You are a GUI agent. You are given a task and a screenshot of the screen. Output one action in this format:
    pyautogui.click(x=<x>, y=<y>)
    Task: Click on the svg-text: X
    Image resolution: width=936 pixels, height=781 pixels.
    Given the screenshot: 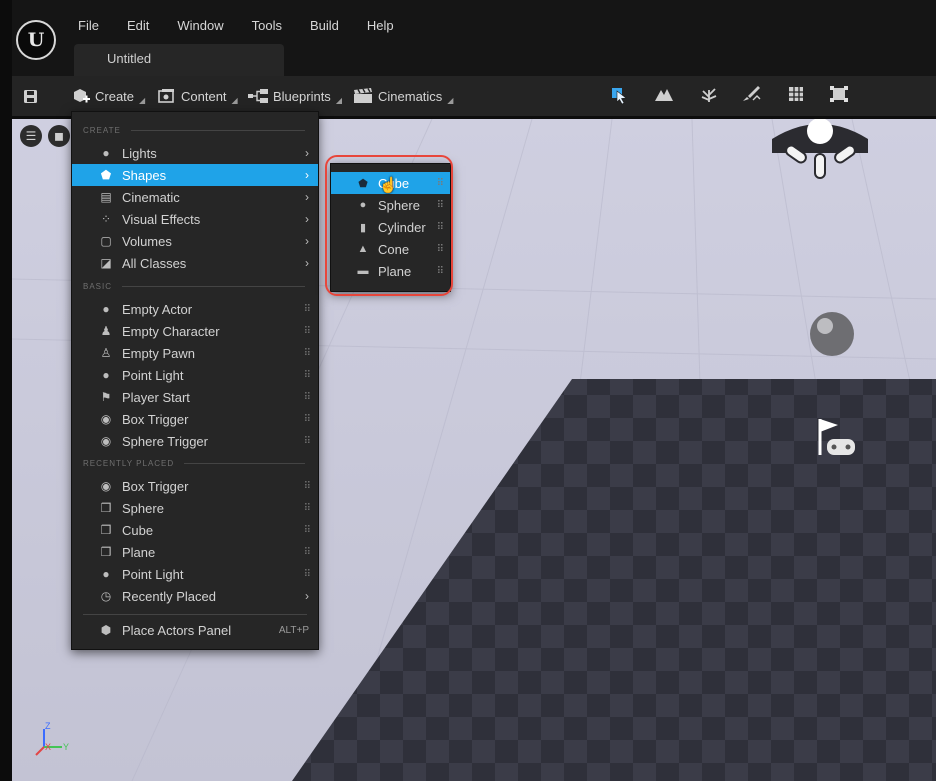 What is the action you would take?
    pyautogui.click(x=48, y=747)
    